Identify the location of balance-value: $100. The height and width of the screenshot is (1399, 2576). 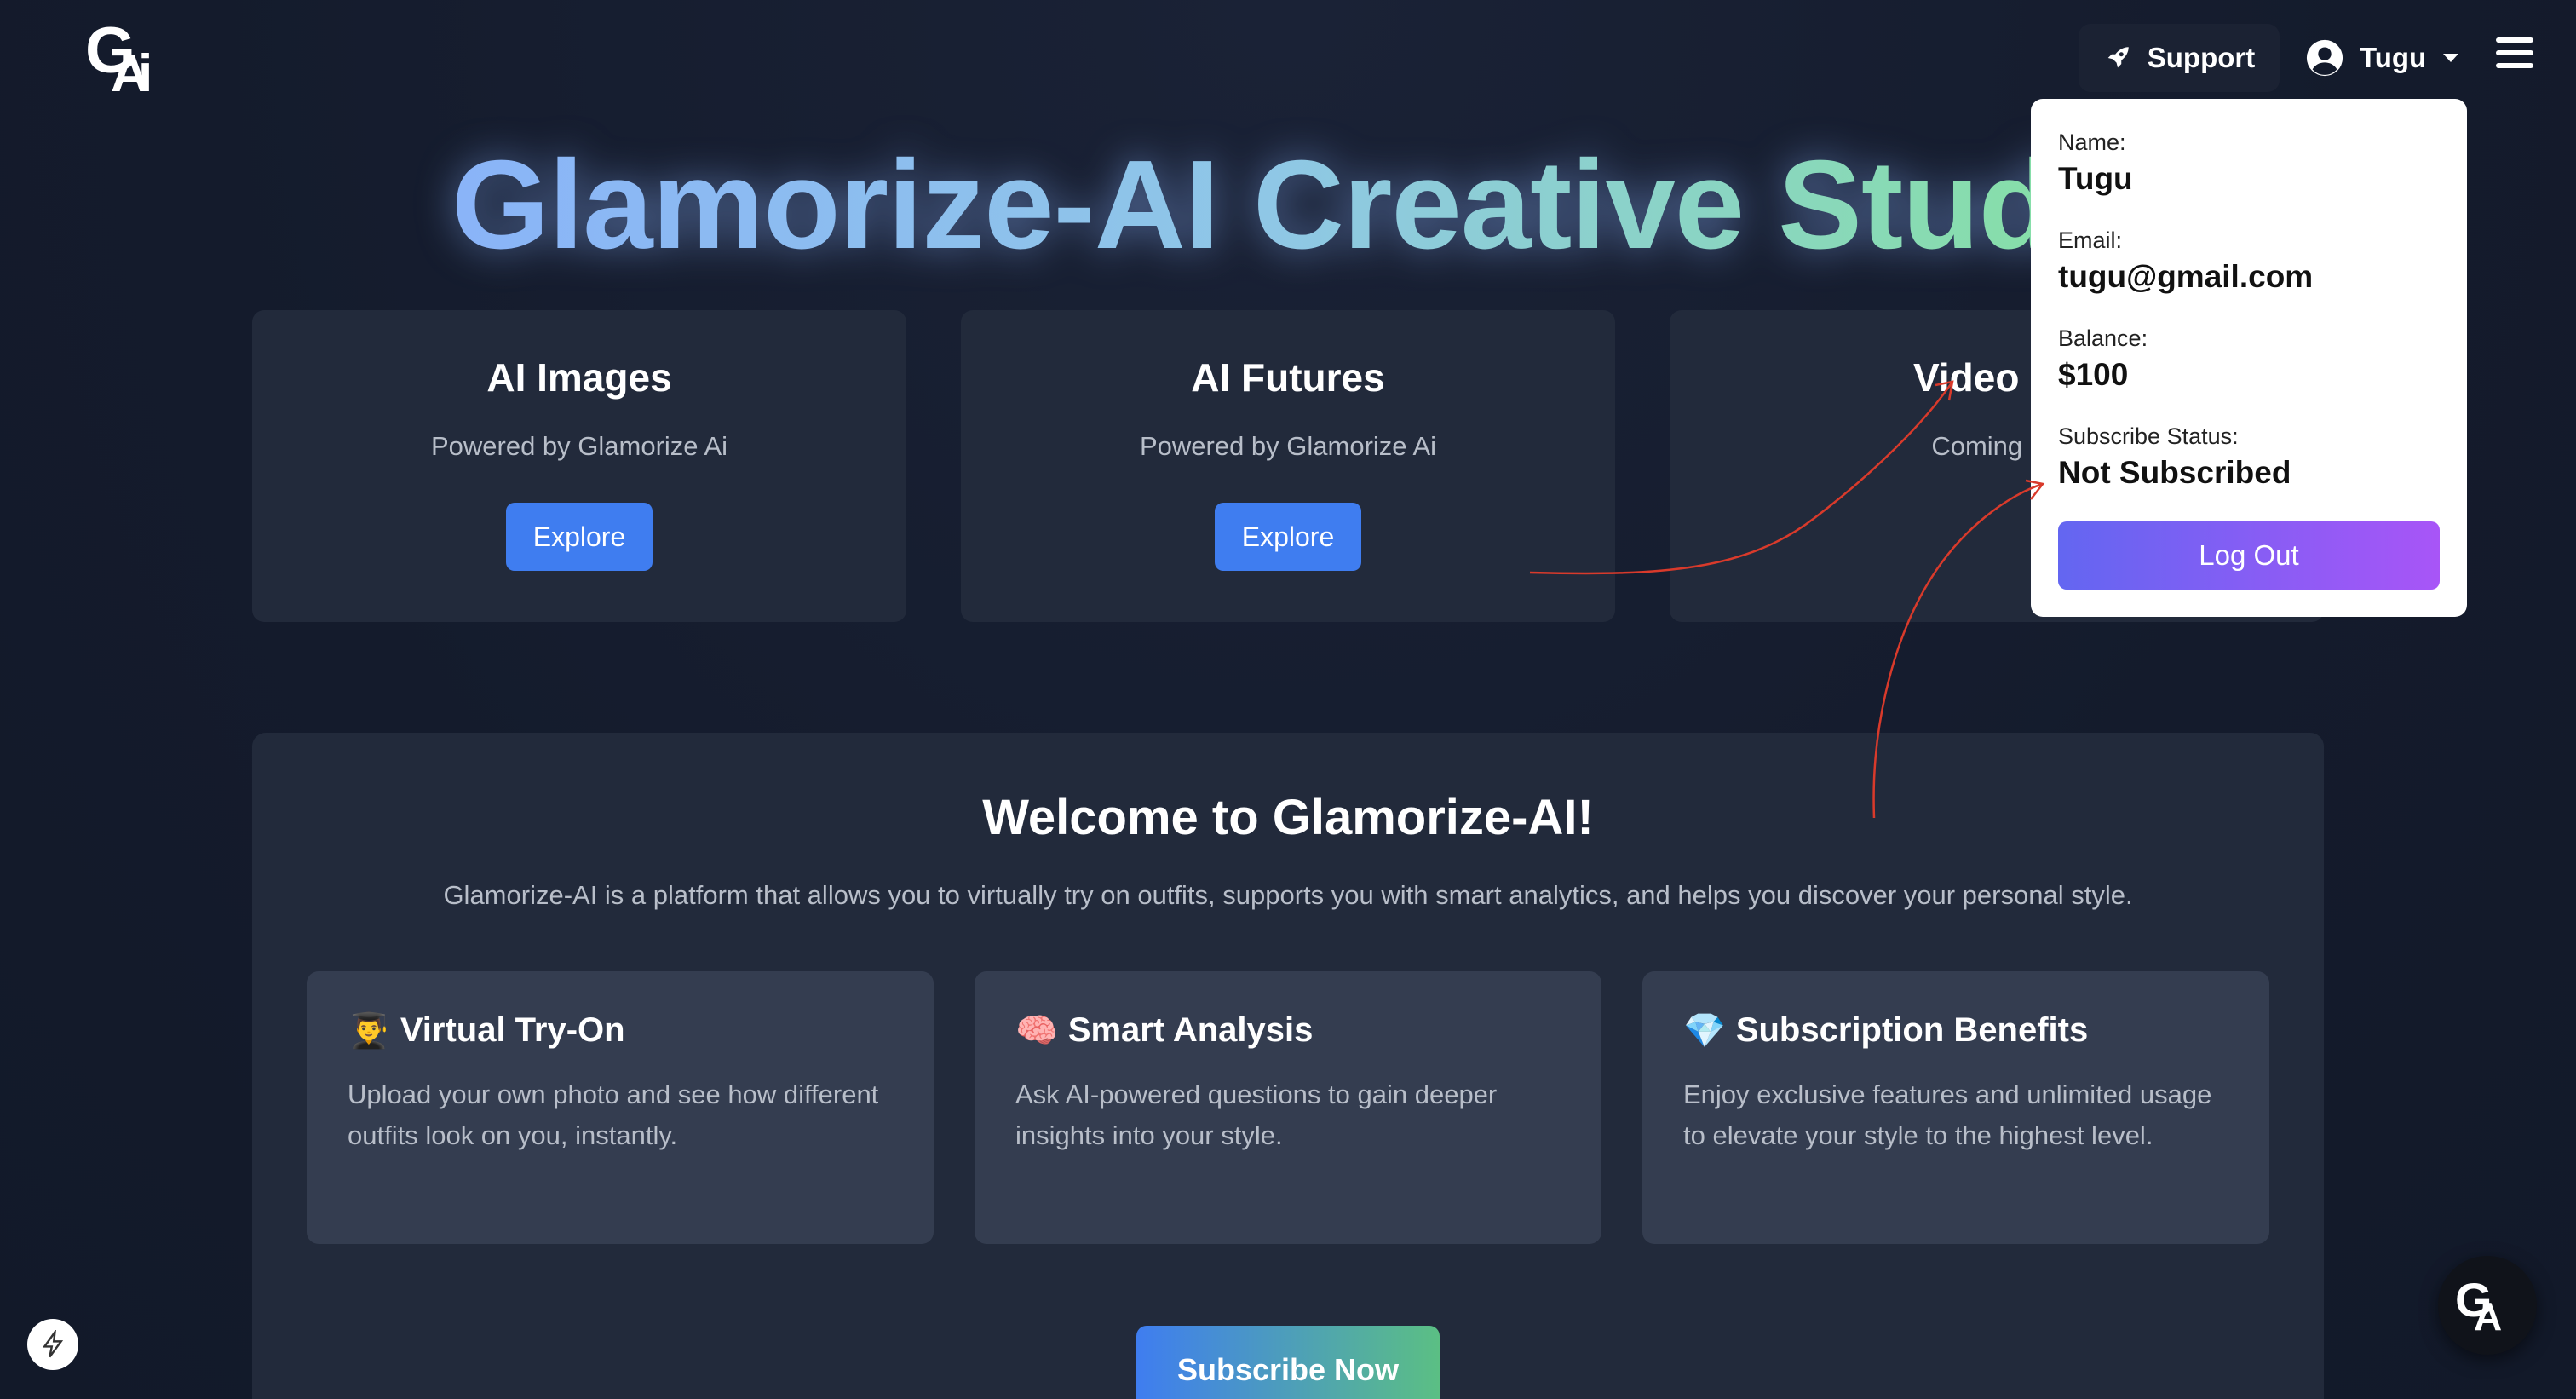
(2094, 374).